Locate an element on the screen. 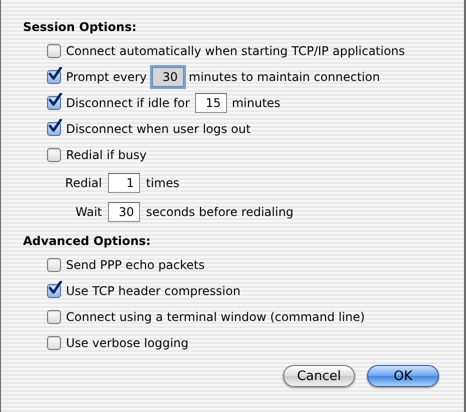 Image resolution: width=466 pixels, height=412 pixels. number-field: 15 is located at coordinates (210, 103).